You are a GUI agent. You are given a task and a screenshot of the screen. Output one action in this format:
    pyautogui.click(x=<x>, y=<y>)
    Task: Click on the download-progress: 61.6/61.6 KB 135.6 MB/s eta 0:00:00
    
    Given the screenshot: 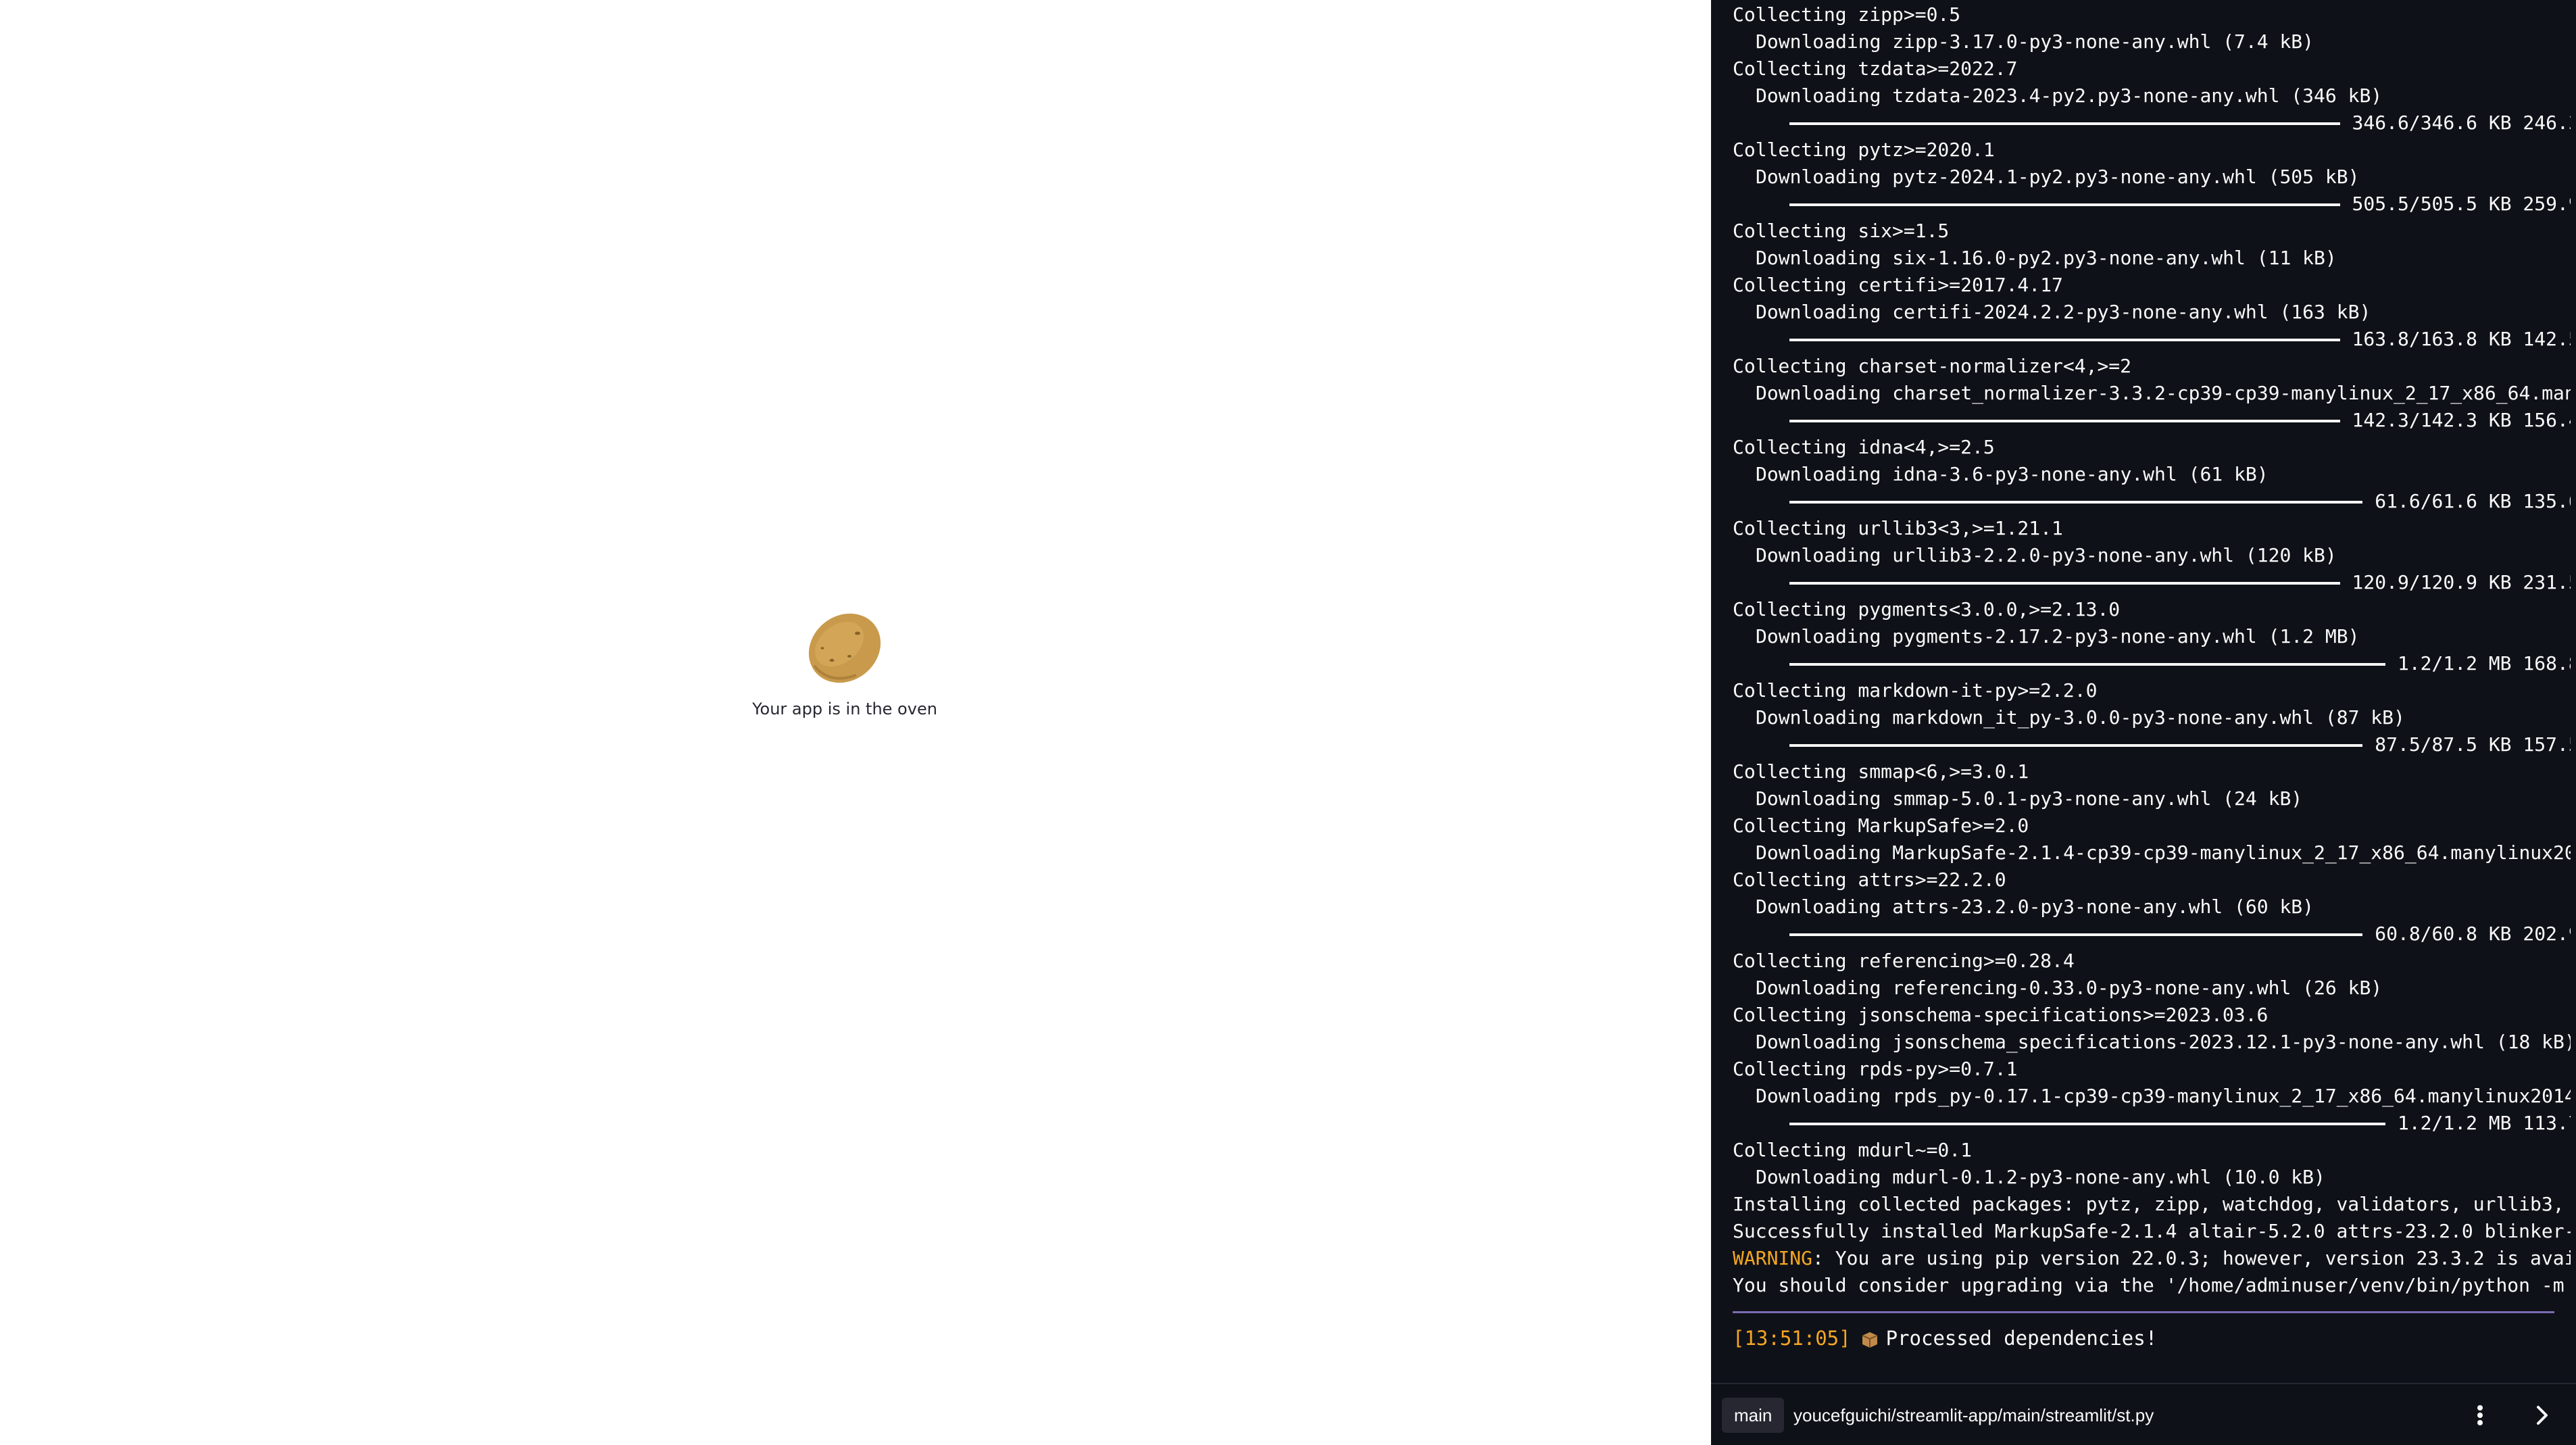 What is the action you would take?
    pyautogui.click(x=2152, y=501)
    